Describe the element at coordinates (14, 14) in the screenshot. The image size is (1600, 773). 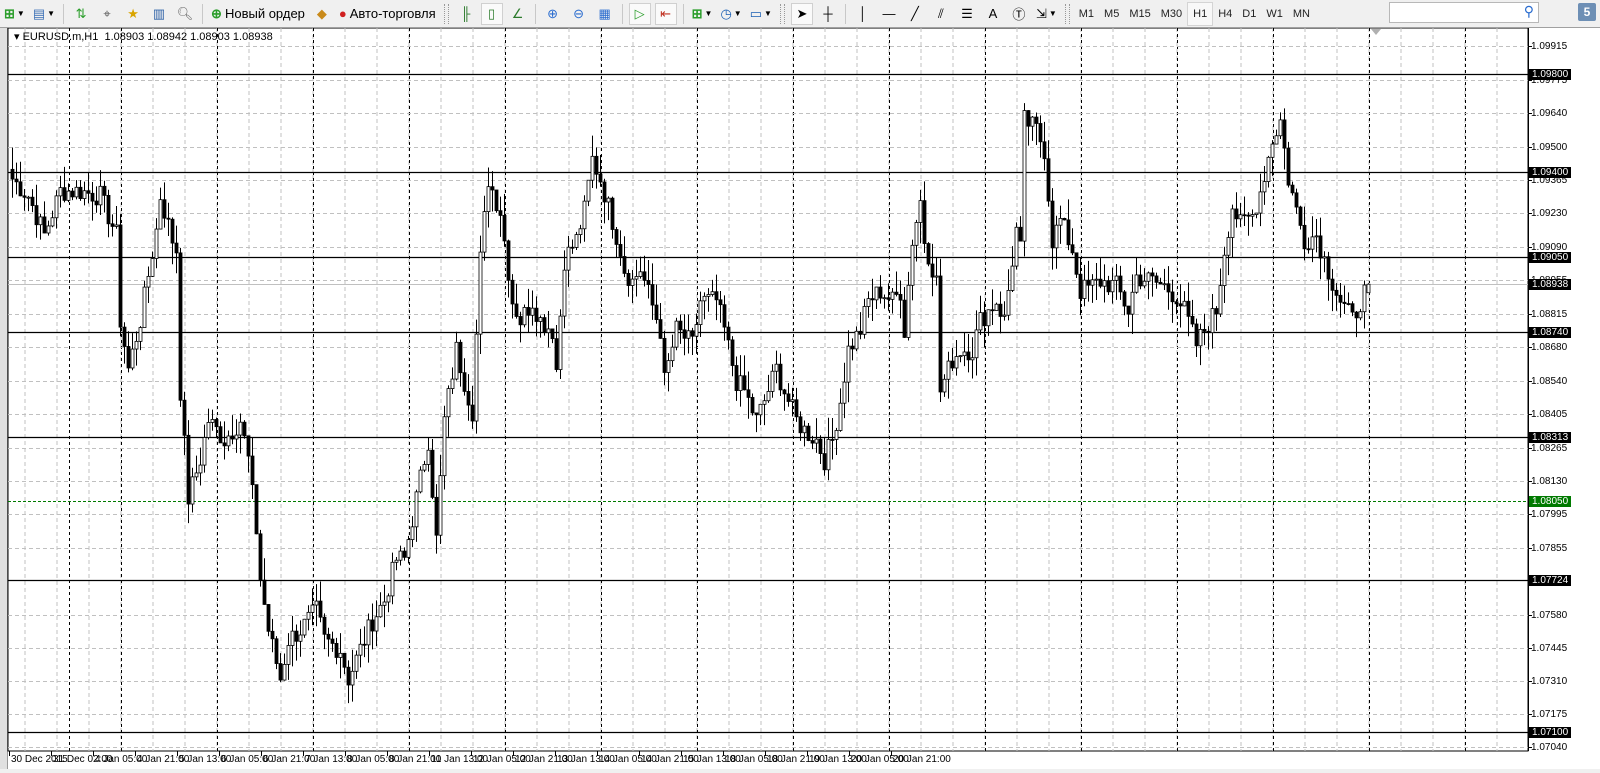
I see `new-chart-button: ⊞ ▼` at that location.